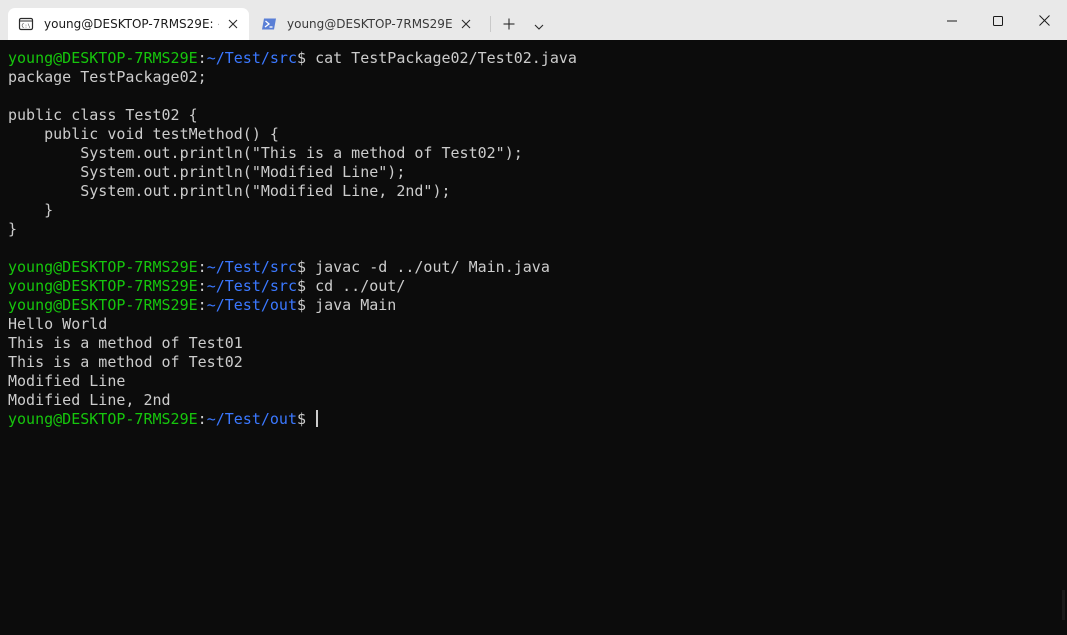 This screenshot has width=1067, height=635. What do you see at coordinates (26, 27) in the screenshot?
I see `svg-text: C:\` at bounding box center [26, 27].